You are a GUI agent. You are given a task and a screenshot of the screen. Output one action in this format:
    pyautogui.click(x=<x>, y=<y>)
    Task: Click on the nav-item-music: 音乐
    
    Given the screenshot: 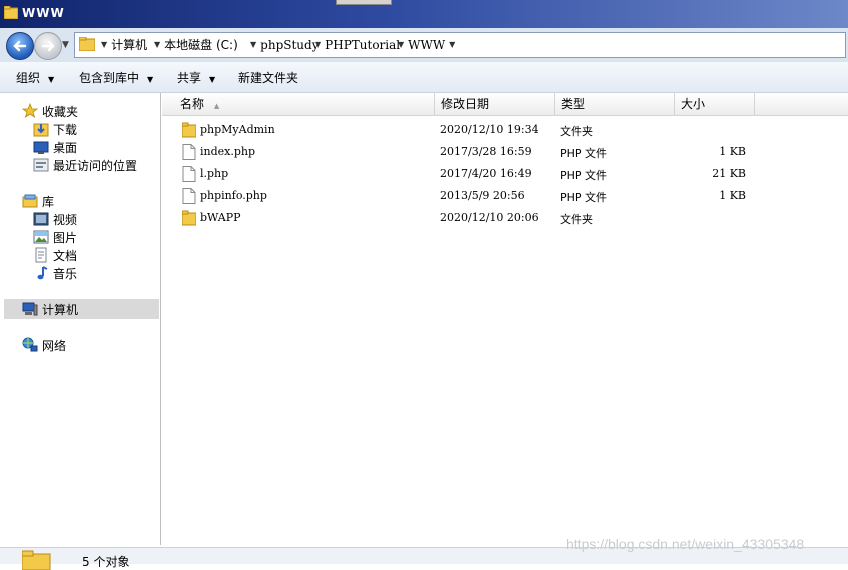 What is the action you would take?
    pyautogui.click(x=55, y=273)
    